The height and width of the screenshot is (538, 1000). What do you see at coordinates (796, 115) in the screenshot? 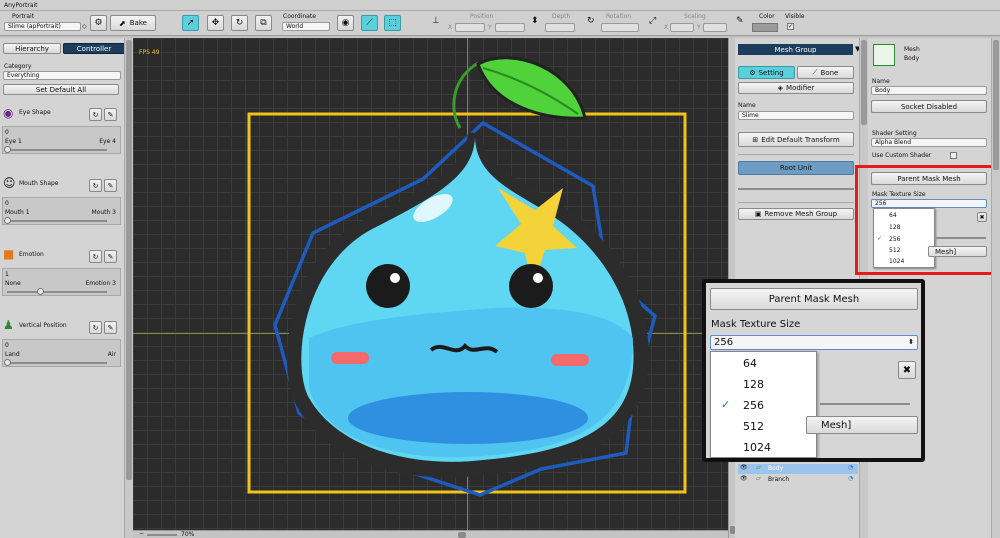
I see `group-name-input: Slime` at bounding box center [796, 115].